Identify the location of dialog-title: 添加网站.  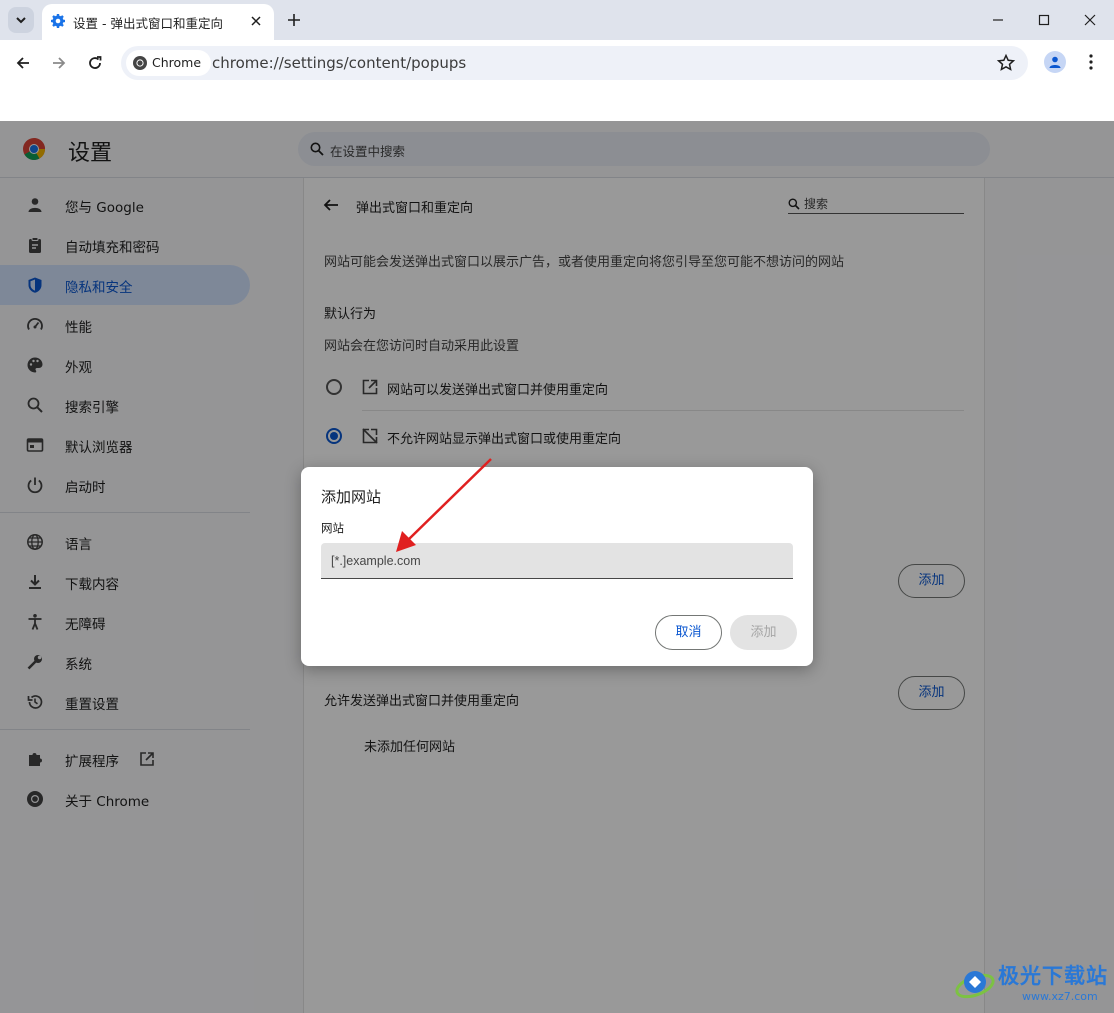
(351, 497).